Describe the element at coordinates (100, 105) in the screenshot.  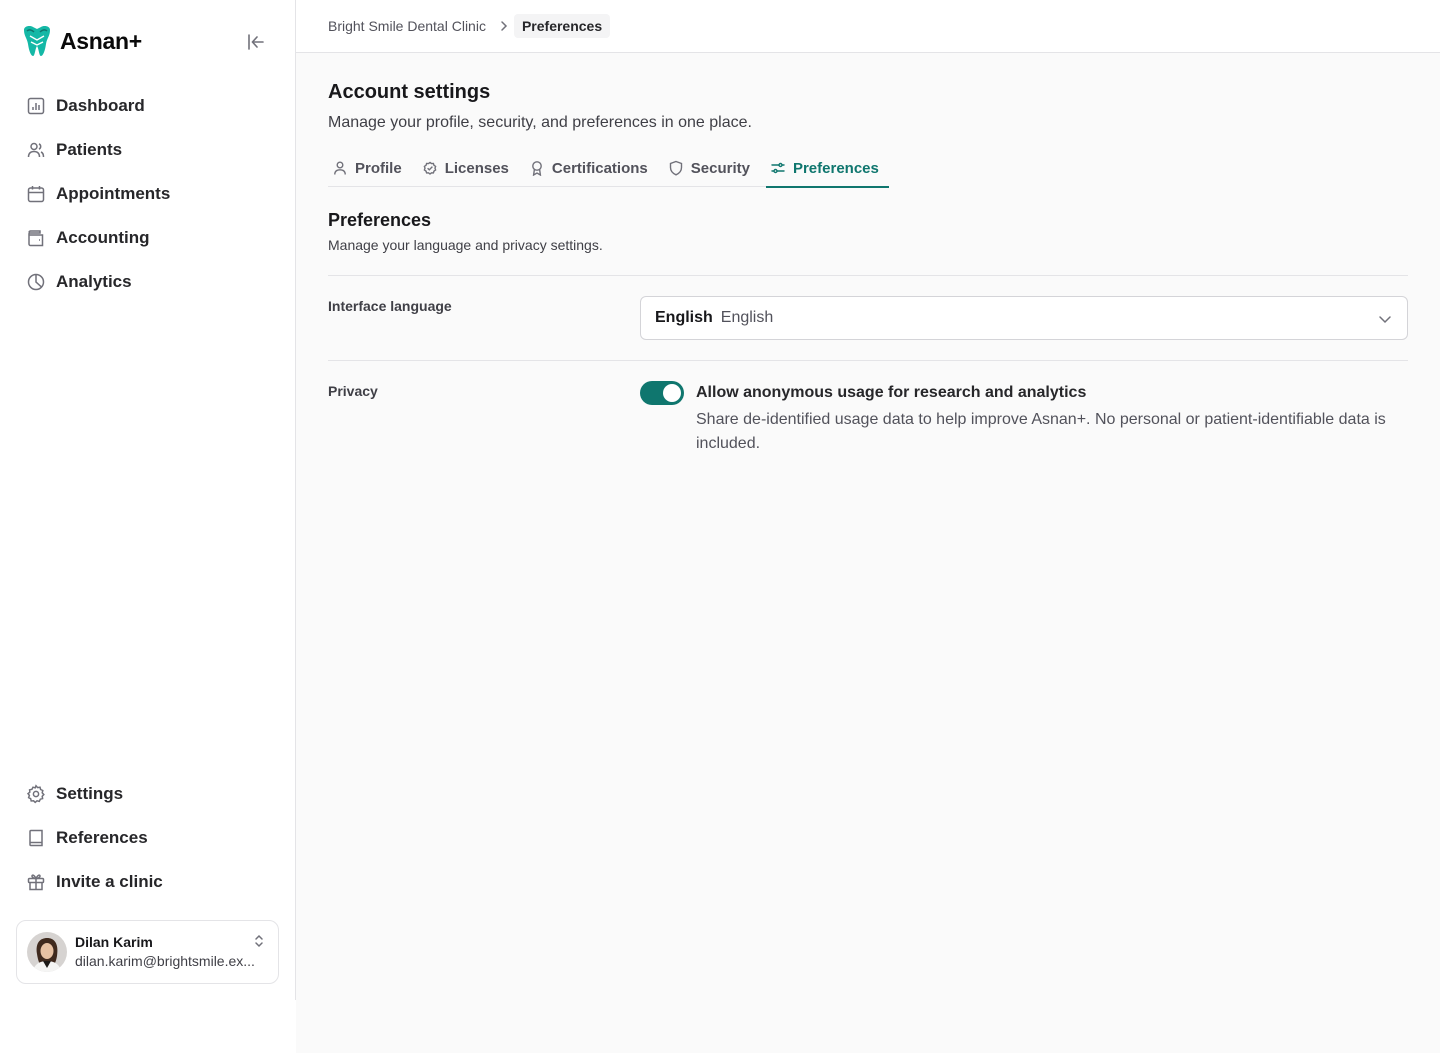
I see `sidebar-item-label: Dashboard` at that location.